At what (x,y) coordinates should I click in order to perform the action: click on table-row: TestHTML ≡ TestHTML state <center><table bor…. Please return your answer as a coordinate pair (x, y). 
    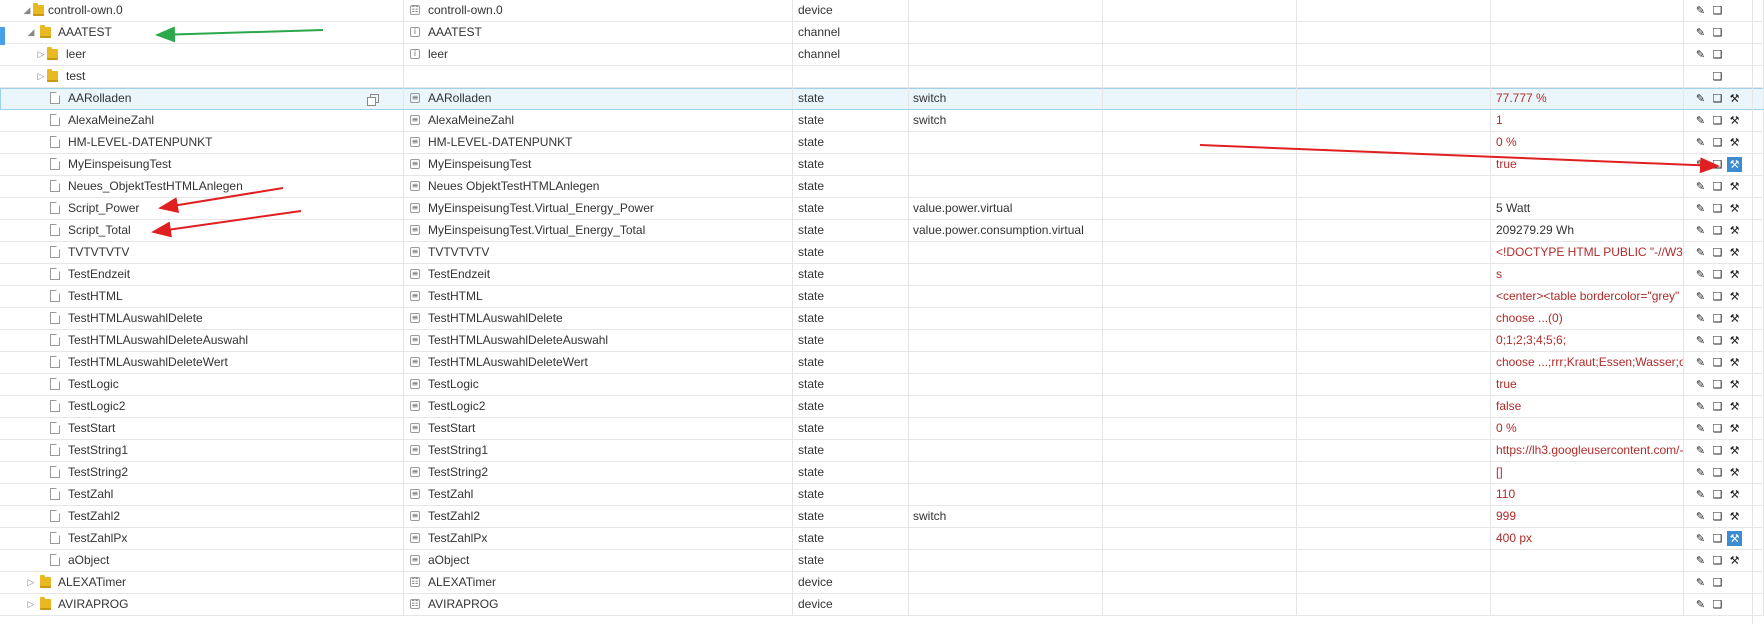
    Looking at the image, I should click on (882, 297).